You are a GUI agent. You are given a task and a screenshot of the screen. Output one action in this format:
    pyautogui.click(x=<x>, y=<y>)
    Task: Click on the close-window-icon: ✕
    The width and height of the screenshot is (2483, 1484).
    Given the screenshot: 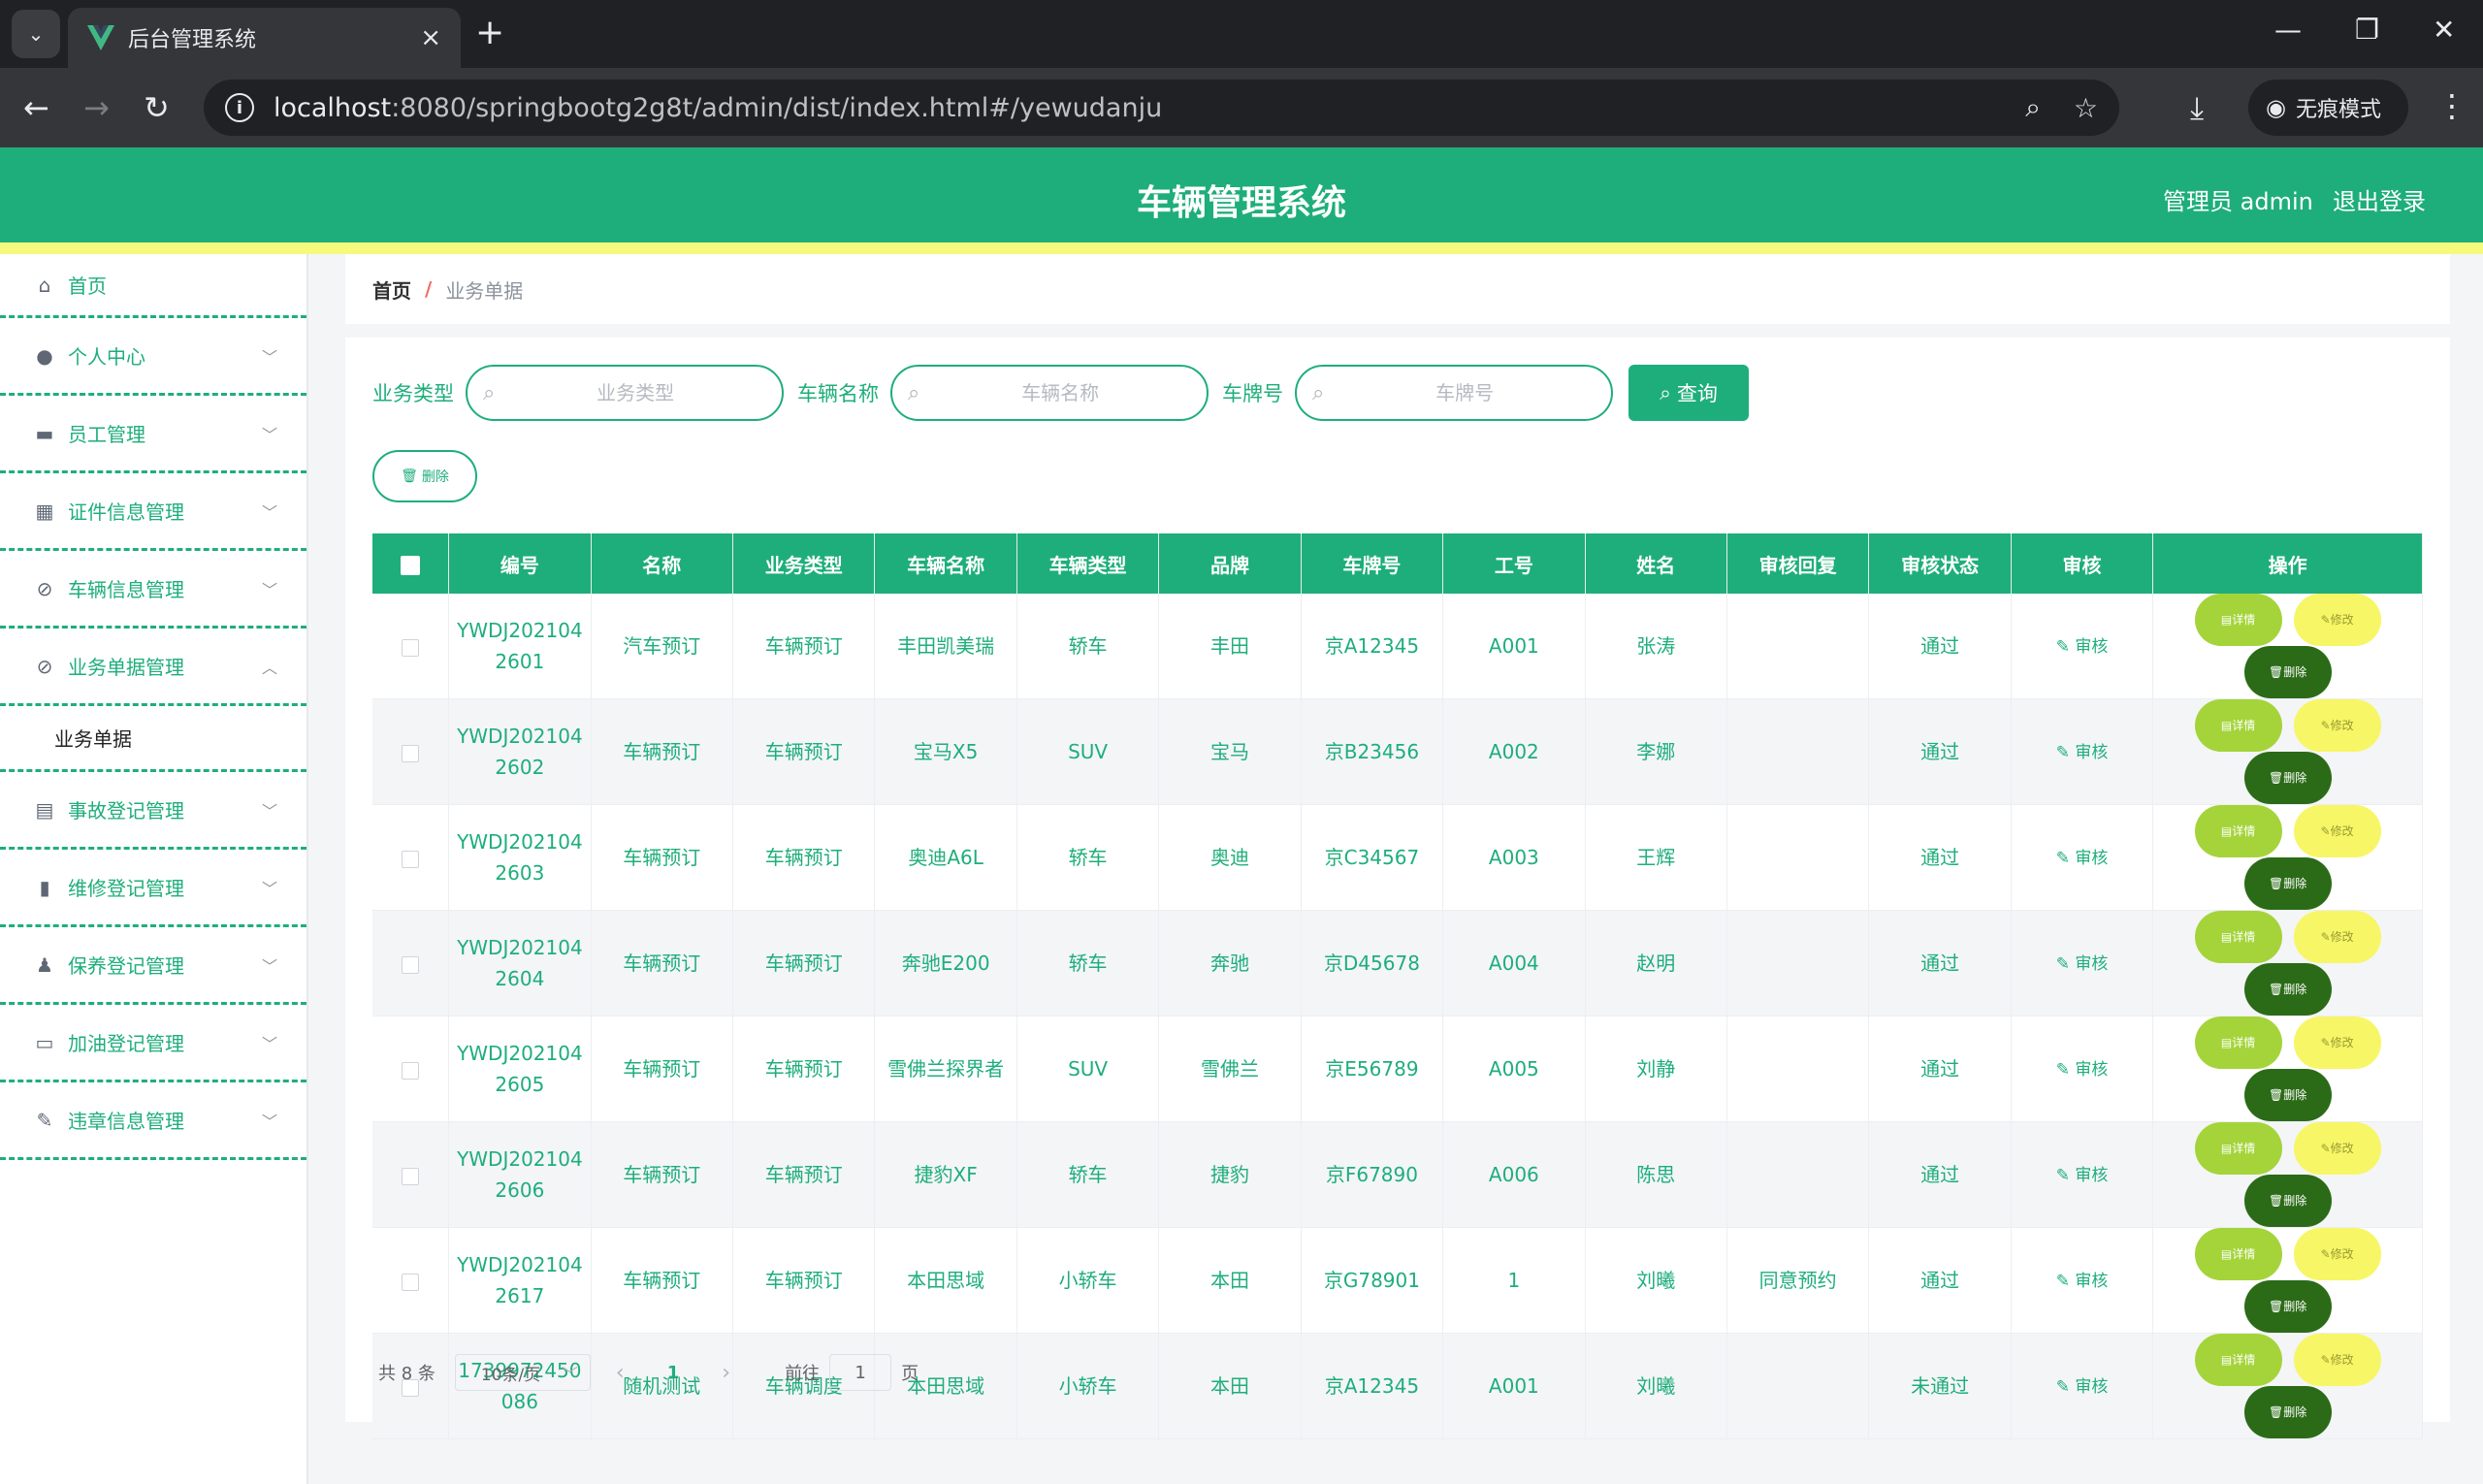 What is the action you would take?
    pyautogui.click(x=2444, y=30)
    